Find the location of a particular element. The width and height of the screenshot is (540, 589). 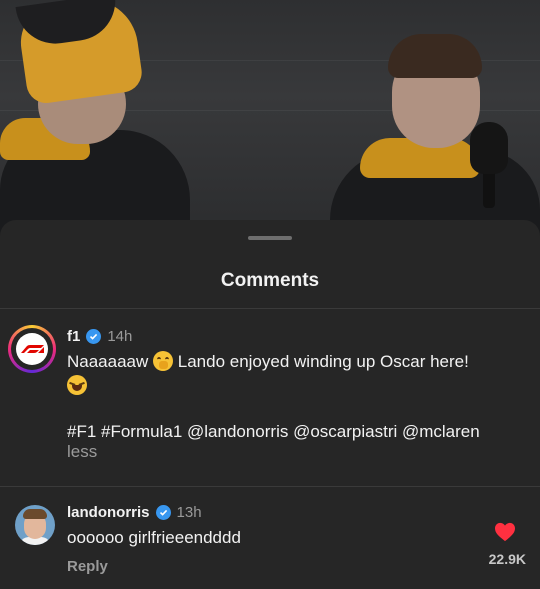

driver-right-hair is located at coordinates (435, 56).